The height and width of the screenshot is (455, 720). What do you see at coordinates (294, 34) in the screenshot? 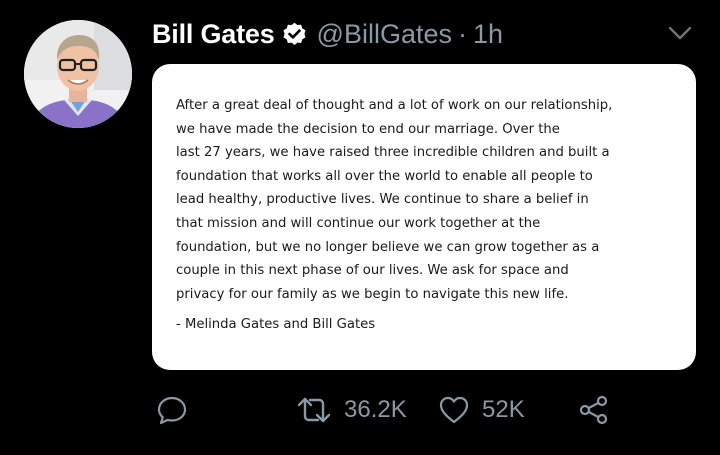
I see `verified-badge-icon` at bounding box center [294, 34].